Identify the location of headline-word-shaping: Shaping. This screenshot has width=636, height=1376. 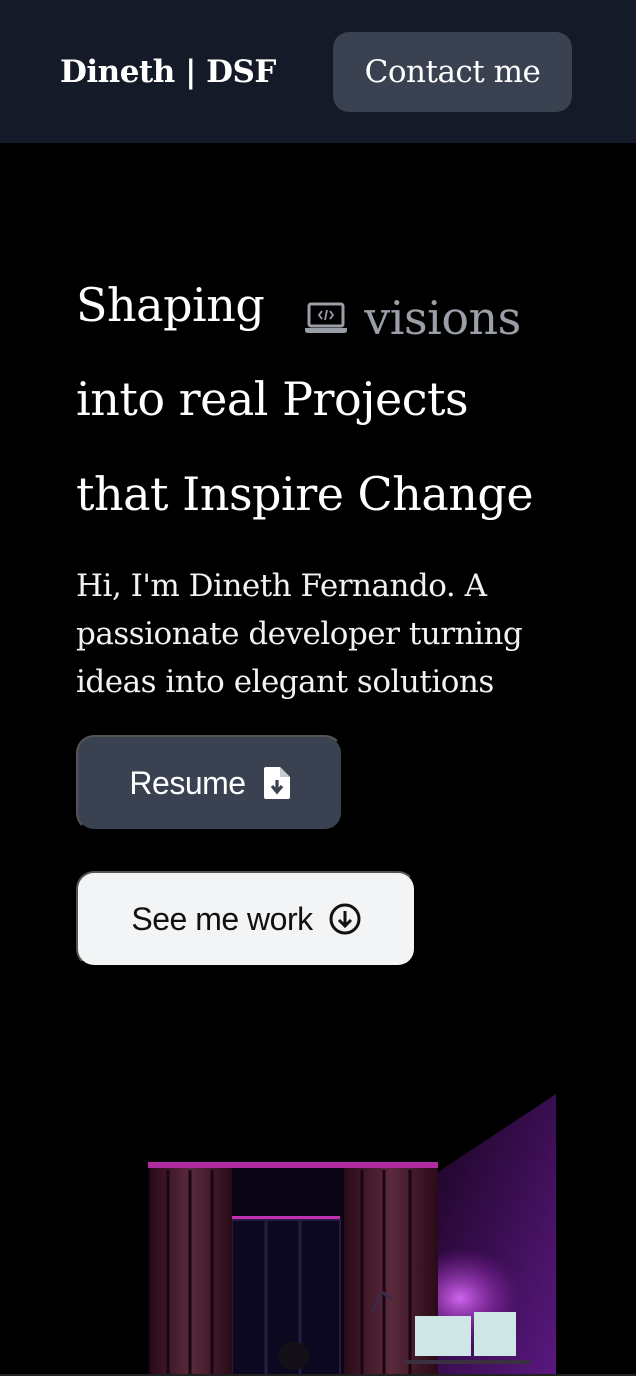
(170, 305).